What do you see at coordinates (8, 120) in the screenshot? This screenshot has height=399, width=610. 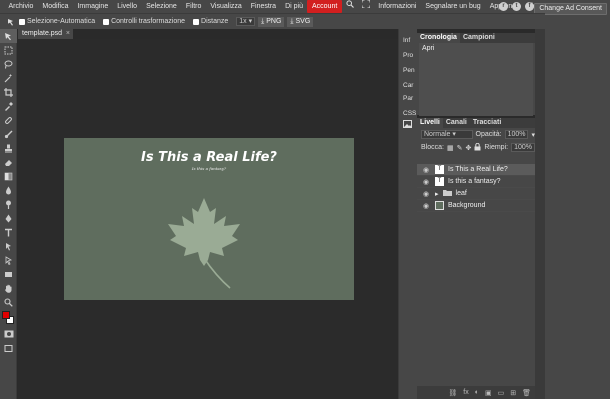 I see `healing-brush-tool-icon` at bounding box center [8, 120].